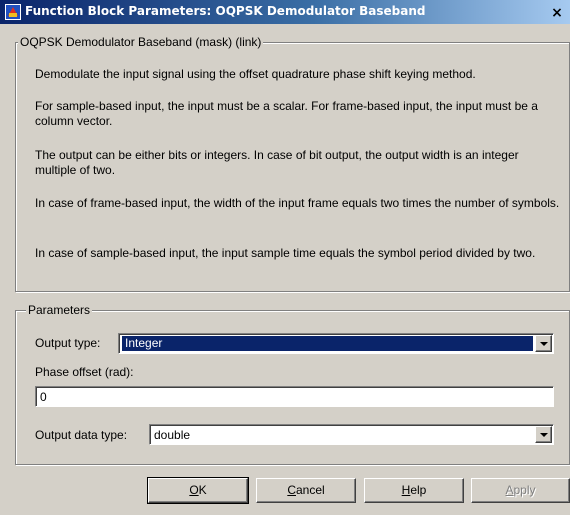  Describe the element at coordinates (141, 42) in the screenshot. I see `description-group-legend: OQPSK Demodulator Baseband (mask) (link)` at that location.